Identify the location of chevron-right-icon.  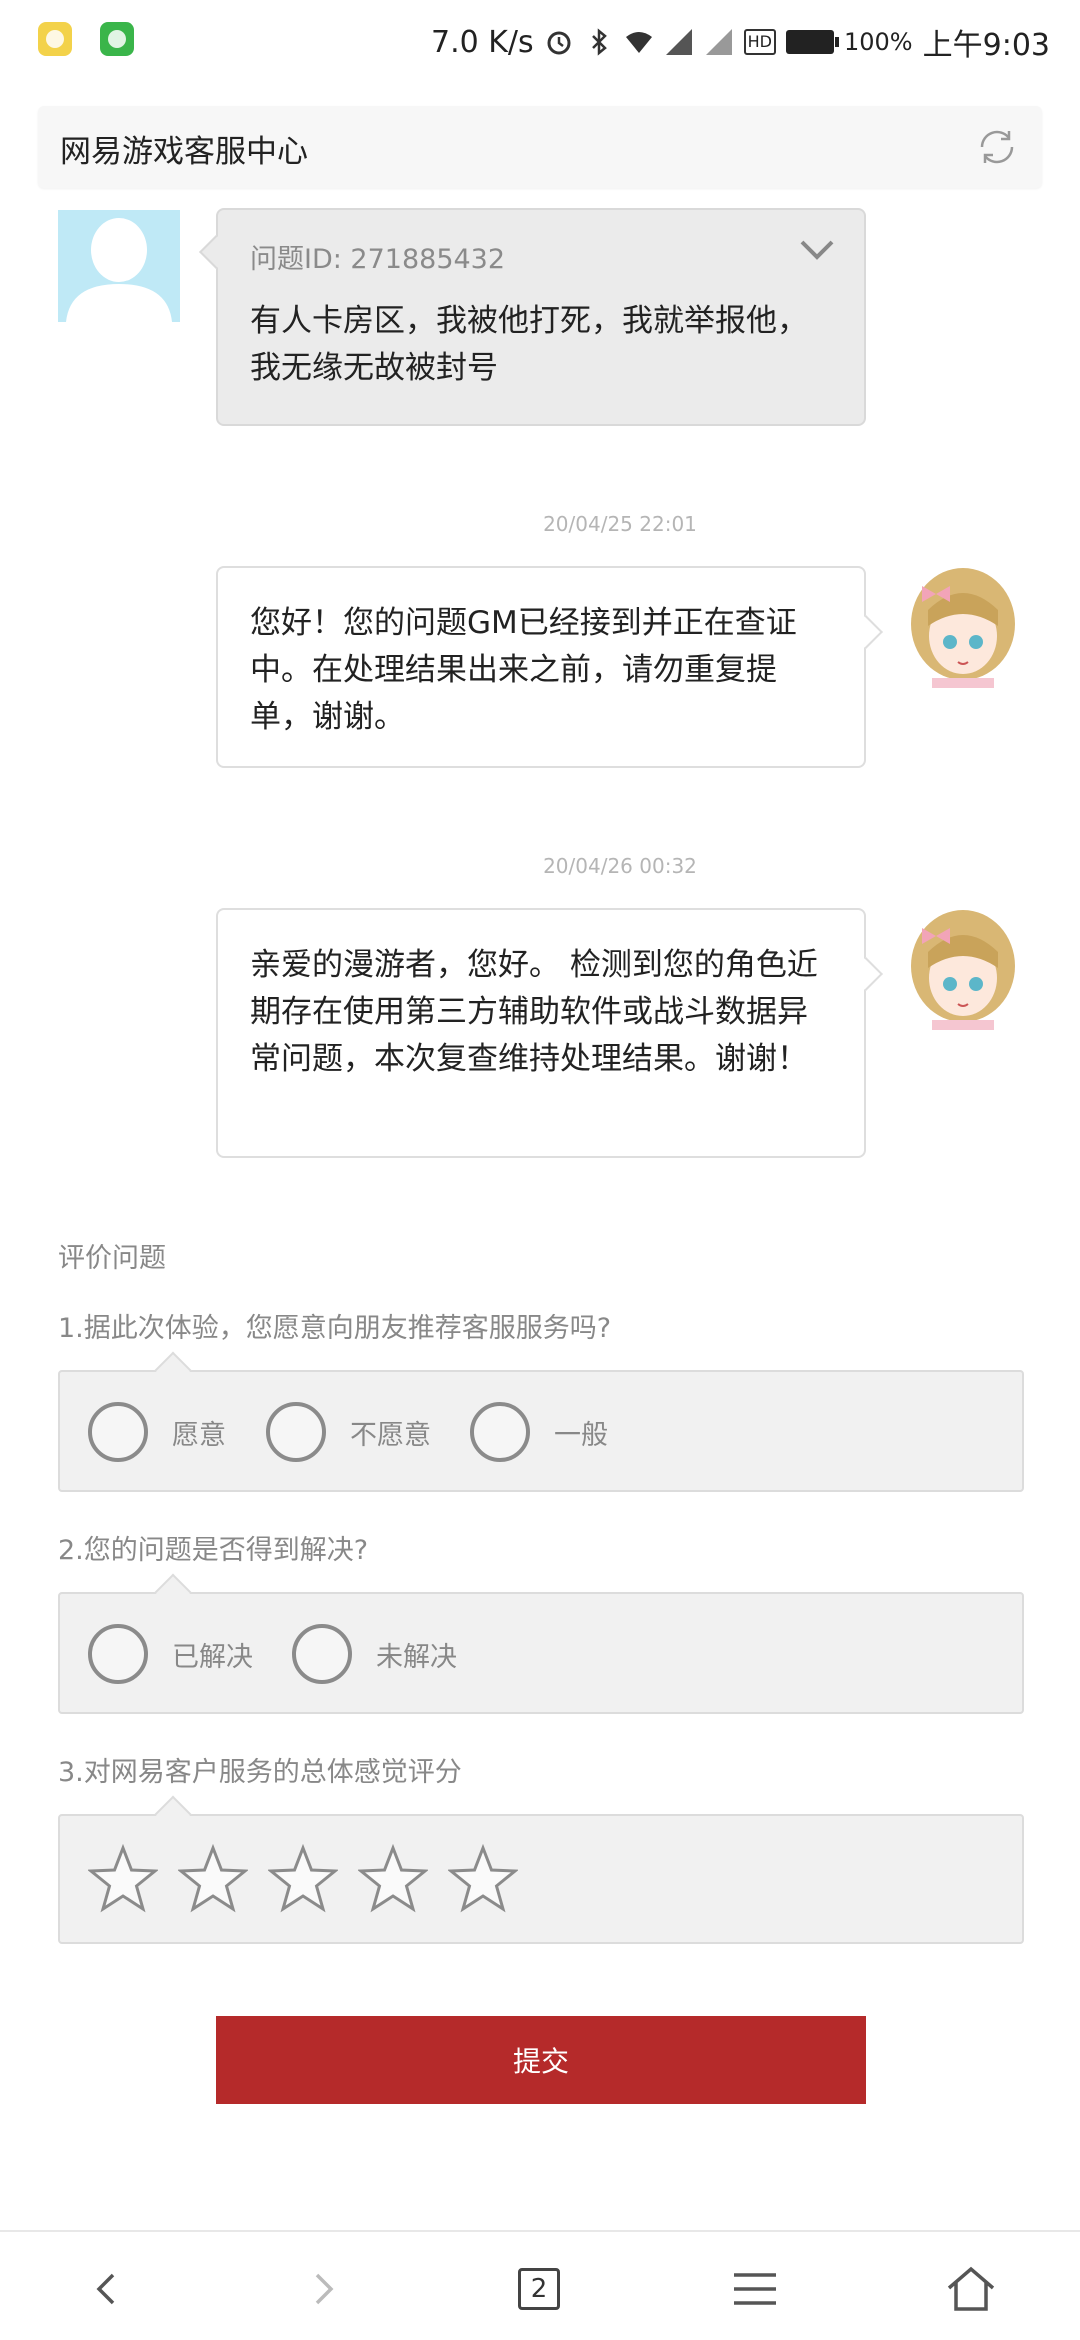
(324, 2289).